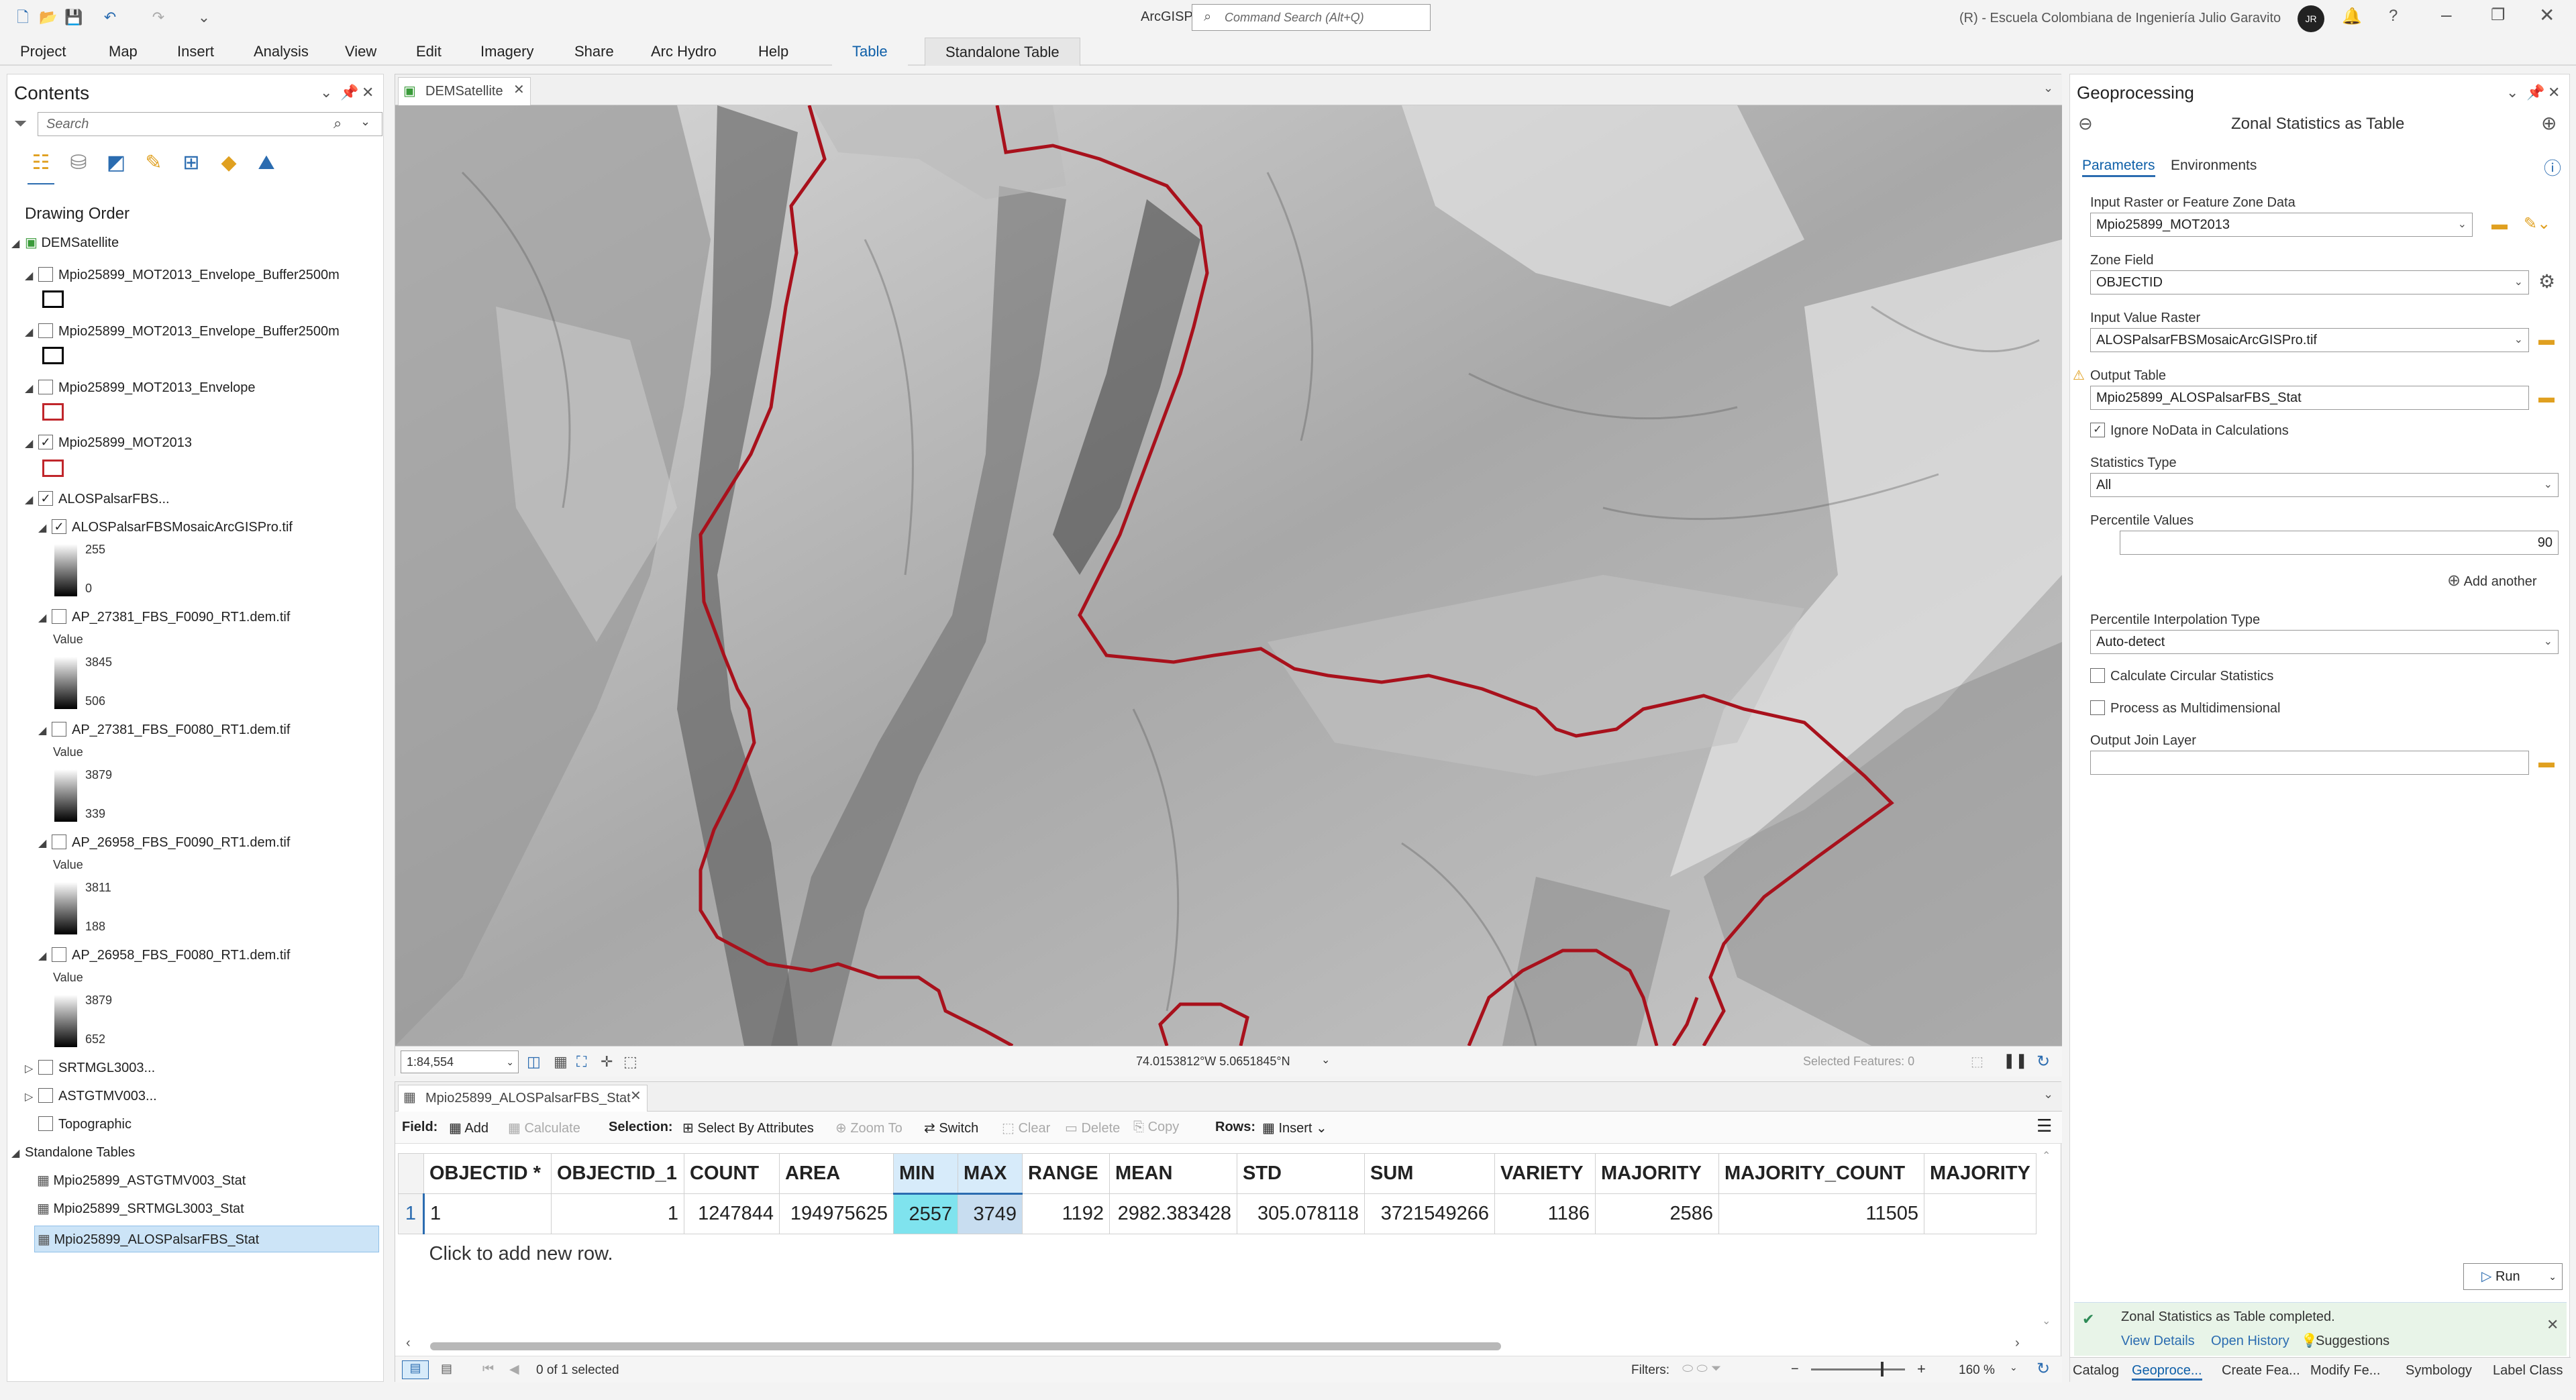 This screenshot has width=2576, height=1400. I want to click on column-header: MIN, so click(925, 1174).